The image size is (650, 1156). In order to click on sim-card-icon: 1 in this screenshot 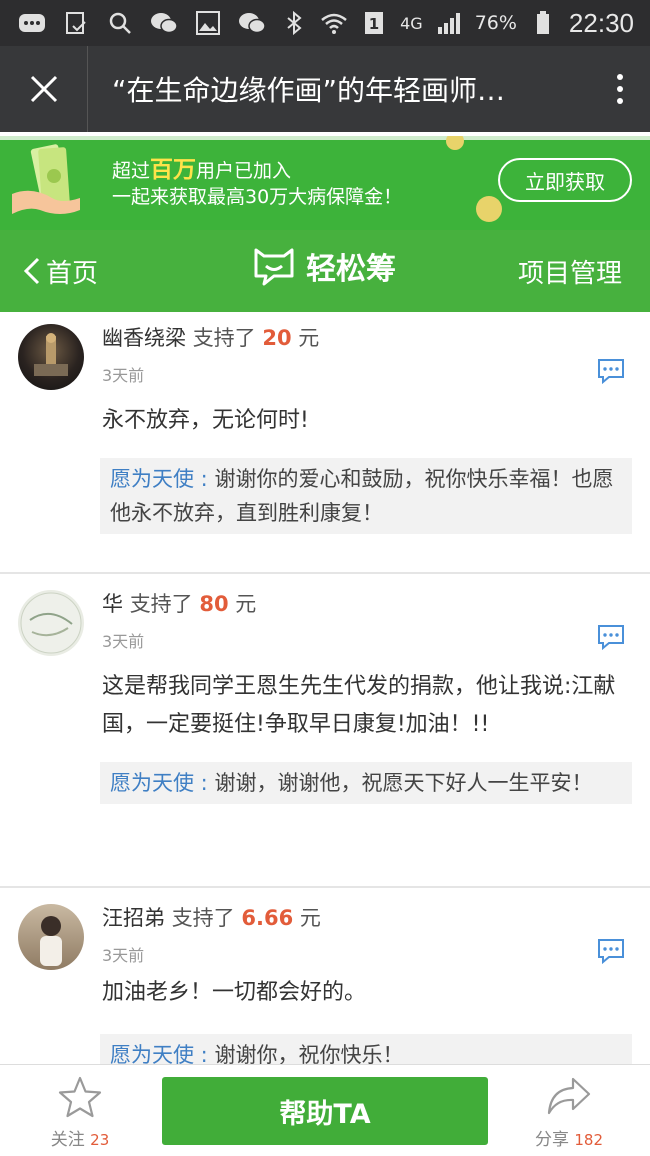, I will do `click(374, 23)`.